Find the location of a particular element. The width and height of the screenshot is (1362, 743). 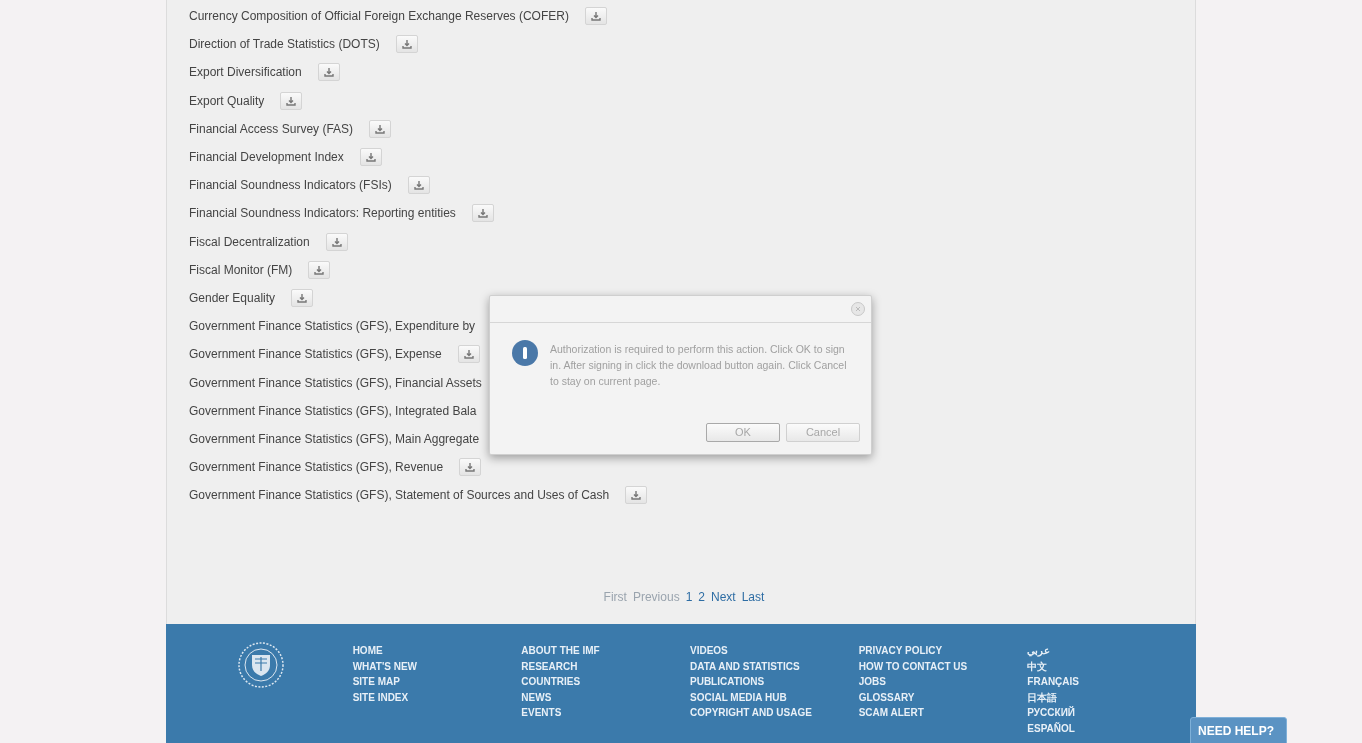

pagination-link: Last is located at coordinates (753, 597).